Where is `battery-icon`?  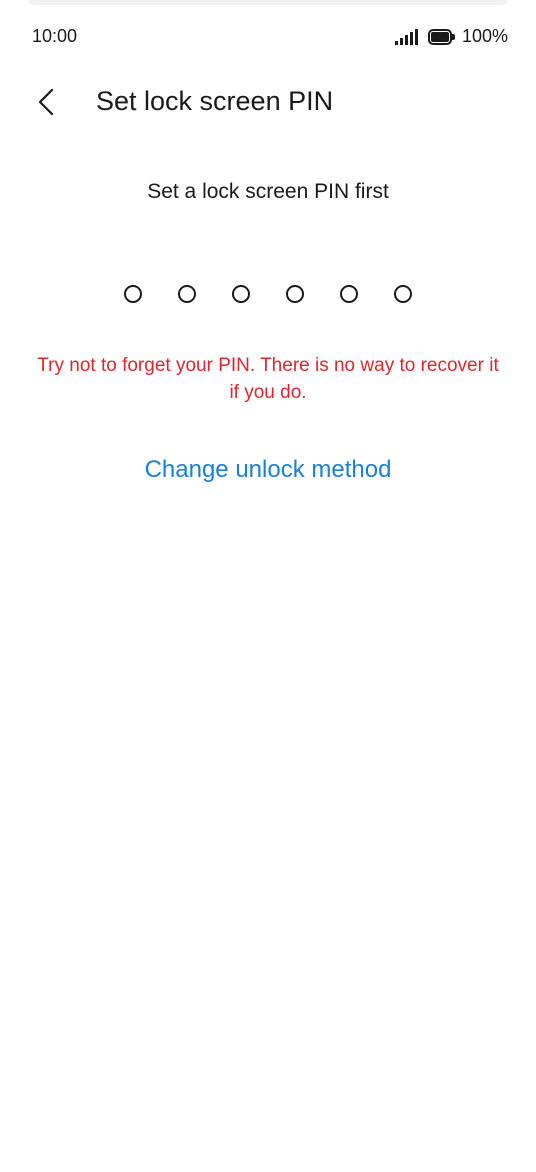 battery-icon is located at coordinates (441, 36).